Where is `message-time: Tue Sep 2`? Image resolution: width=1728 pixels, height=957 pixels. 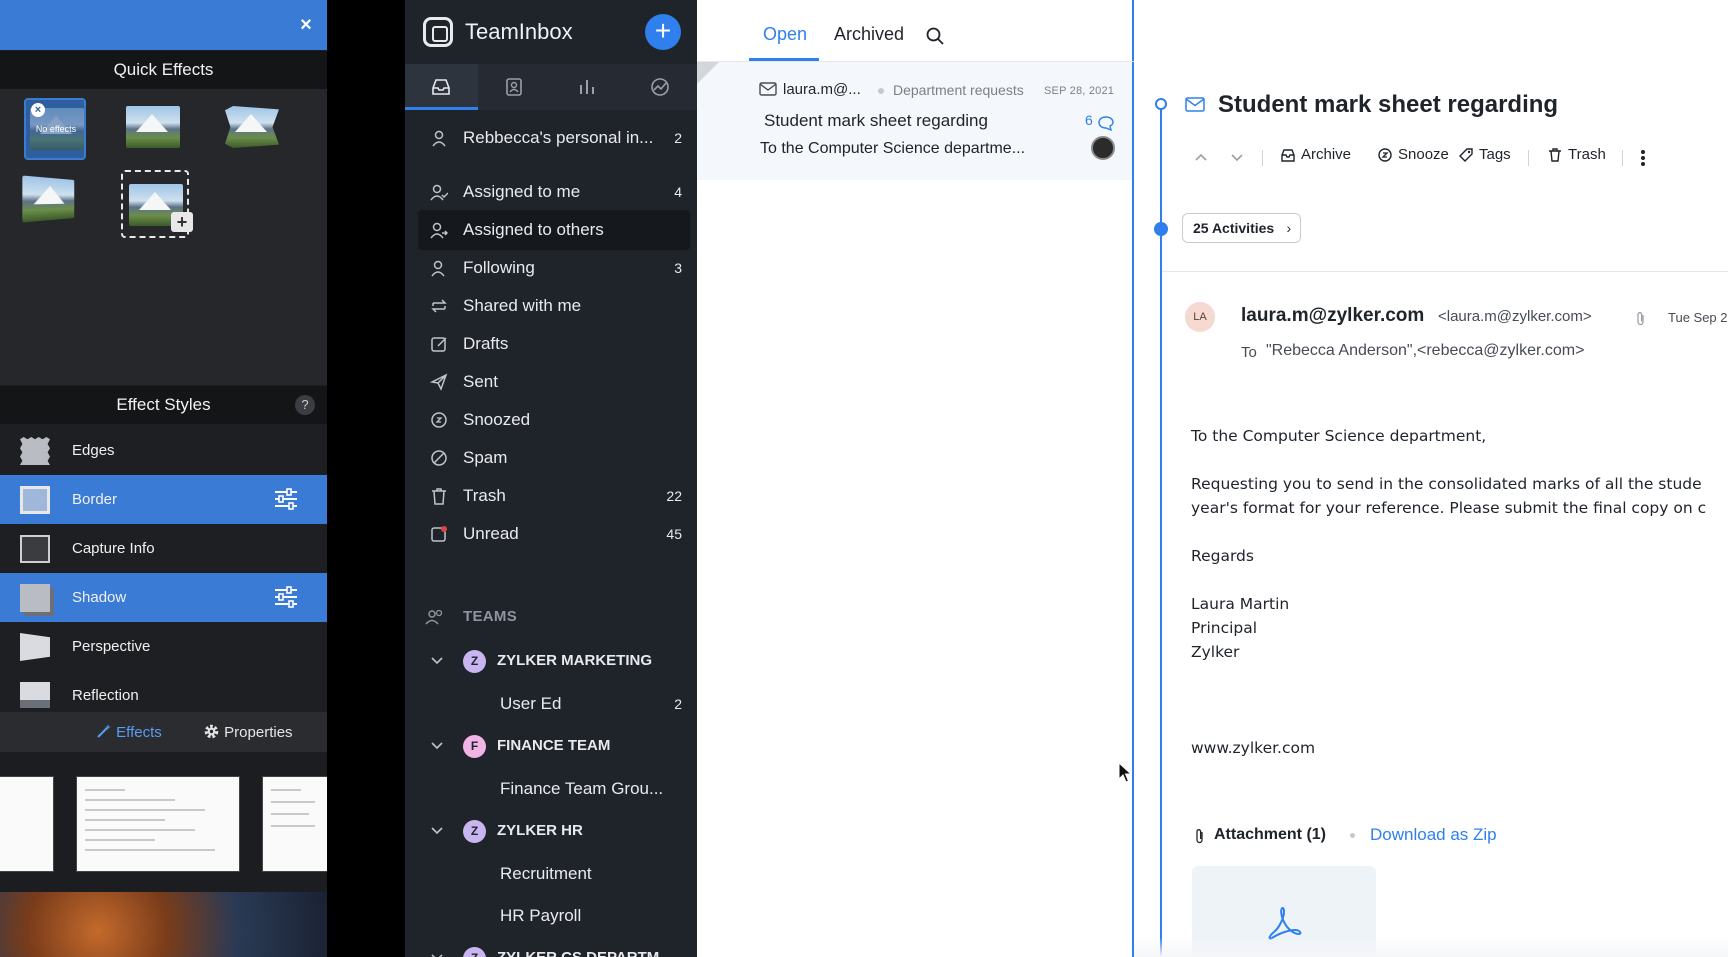 message-time: Tue Sep 2 is located at coordinates (1698, 317).